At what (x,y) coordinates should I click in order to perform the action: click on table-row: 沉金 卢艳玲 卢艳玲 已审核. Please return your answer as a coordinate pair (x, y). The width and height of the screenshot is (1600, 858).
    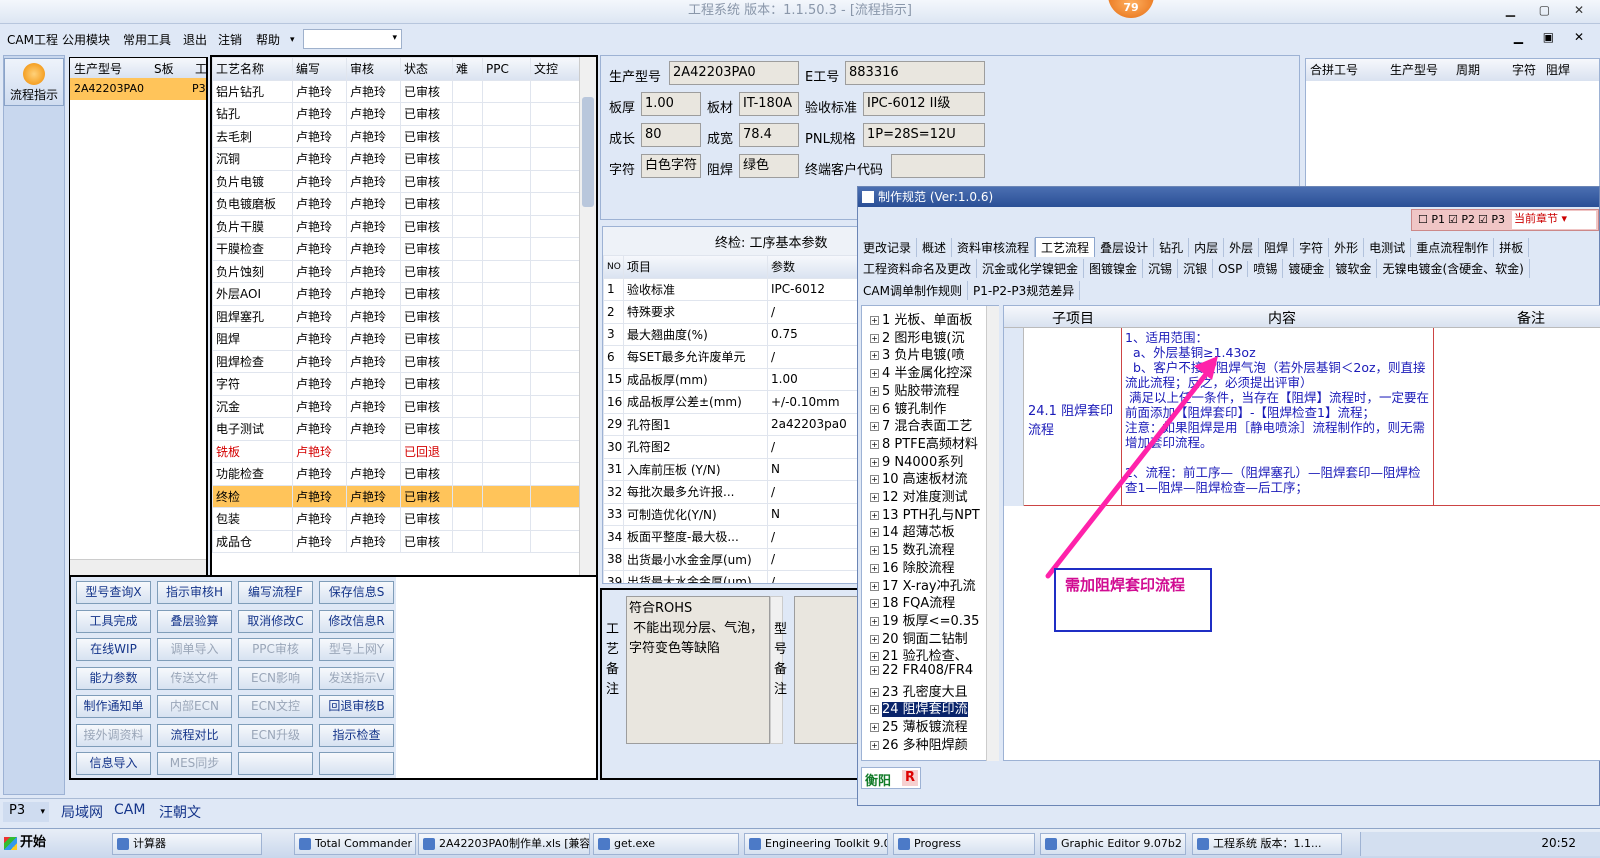
    Looking at the image, I should click on (396, 406).